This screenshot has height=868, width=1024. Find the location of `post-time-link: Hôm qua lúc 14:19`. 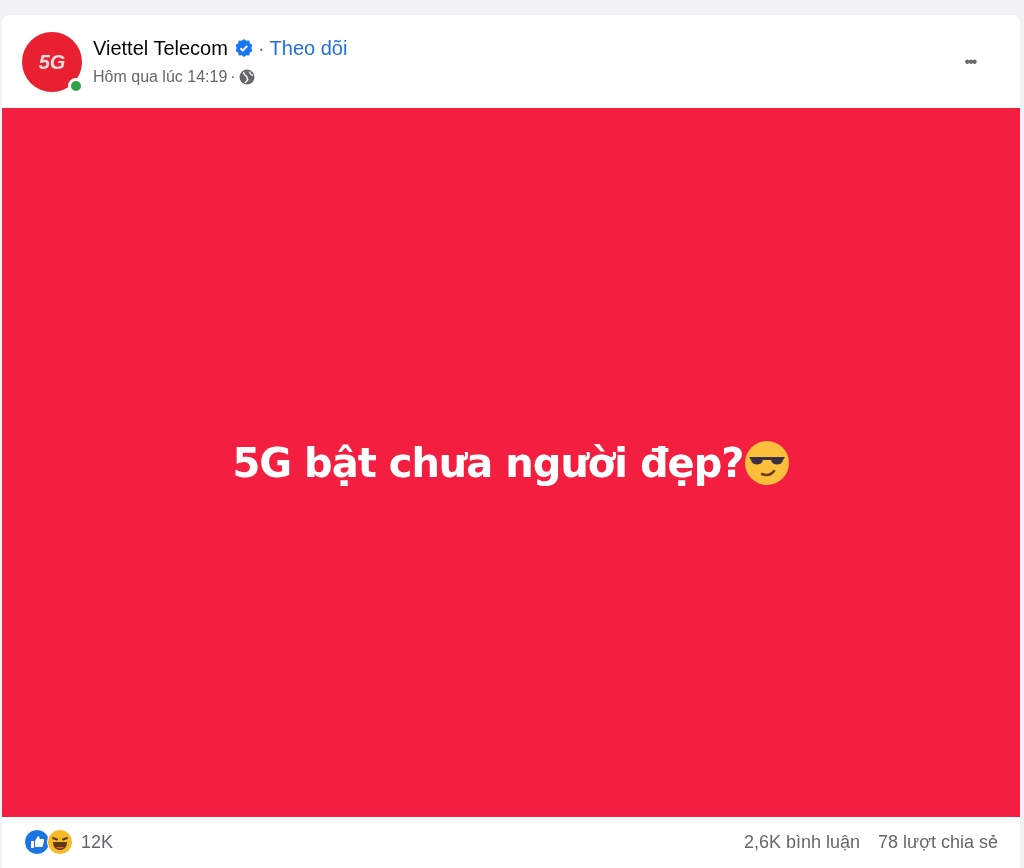

post-time-link: Hôm qua lúc 14:19 is located at coordinates (160, 76).